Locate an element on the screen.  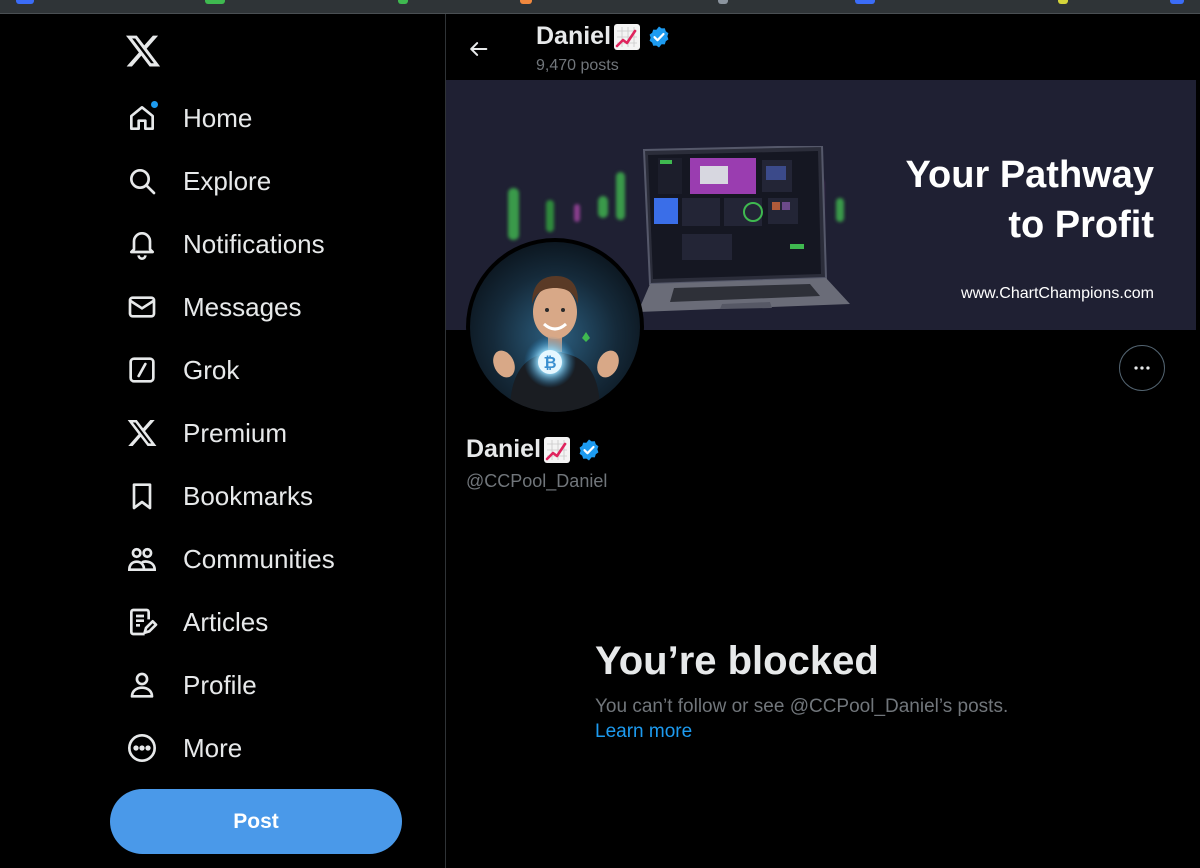
sidebar-item-notifications: Notifications is located at coordinates (223, 244).